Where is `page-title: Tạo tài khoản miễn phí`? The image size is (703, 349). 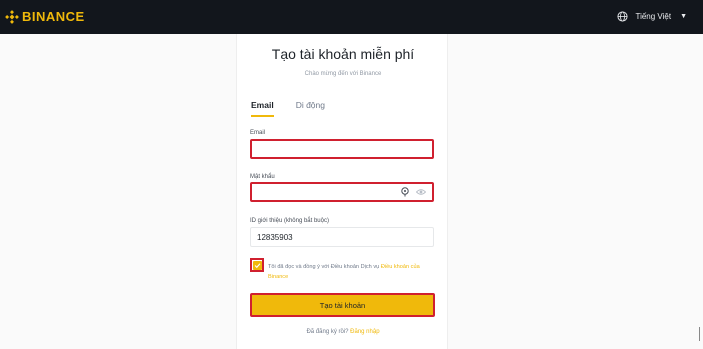
page-title: Tạo tài khoản miễn phí is located at coordinates (343, 54).